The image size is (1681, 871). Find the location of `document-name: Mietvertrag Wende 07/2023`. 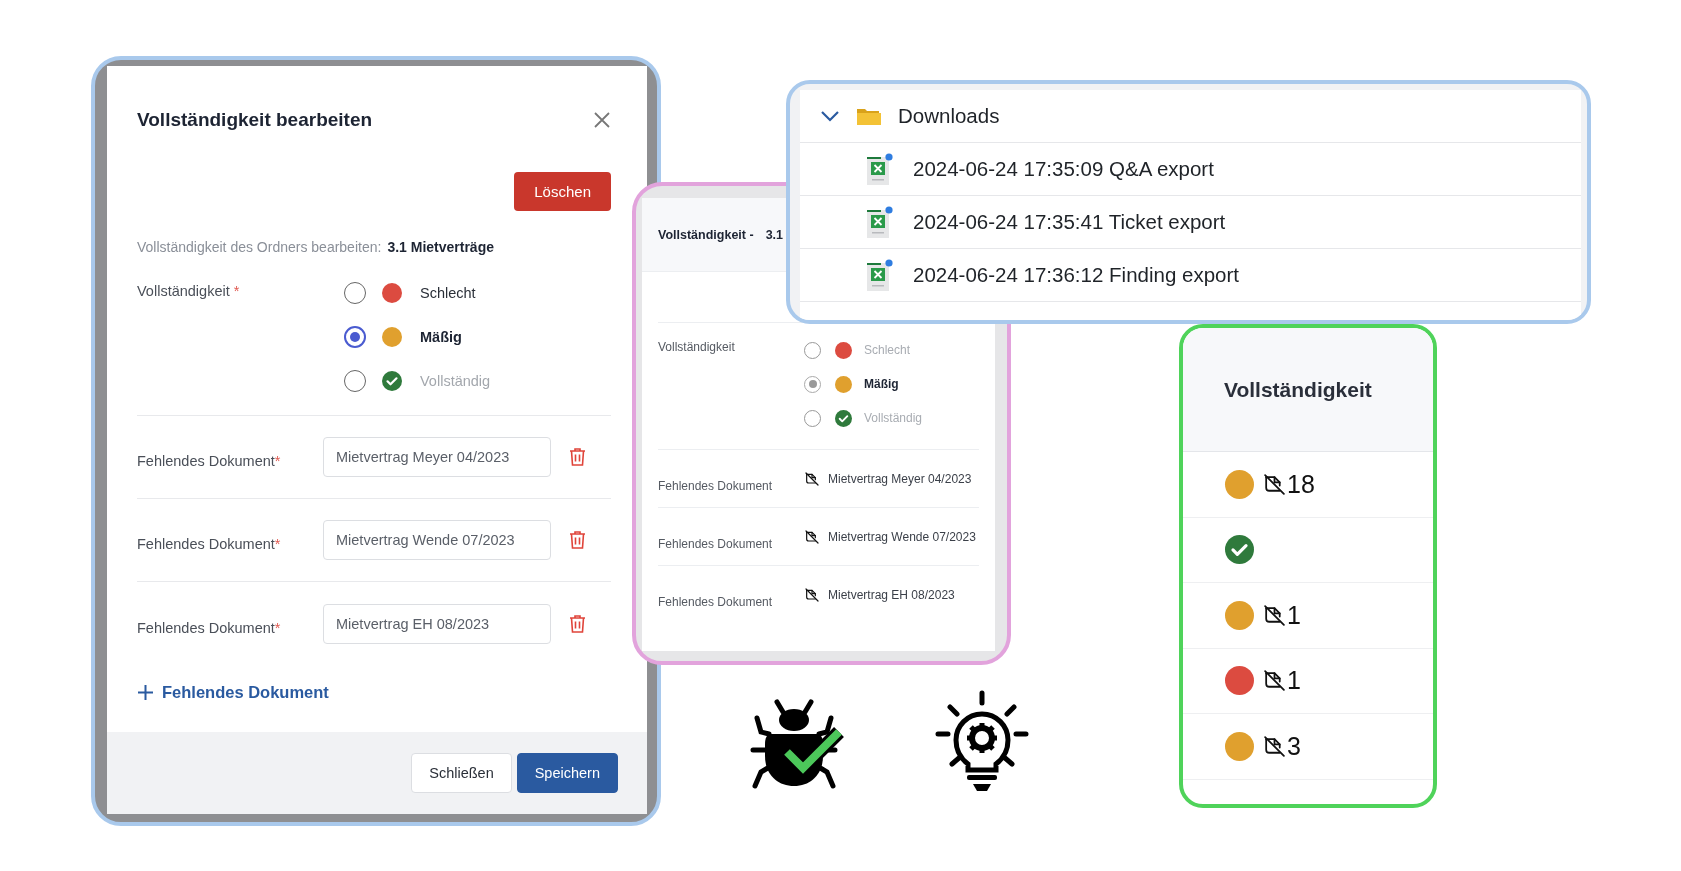

document-name: Mietvertrag Wende 07/2023 is located at coordinates (902, 536).